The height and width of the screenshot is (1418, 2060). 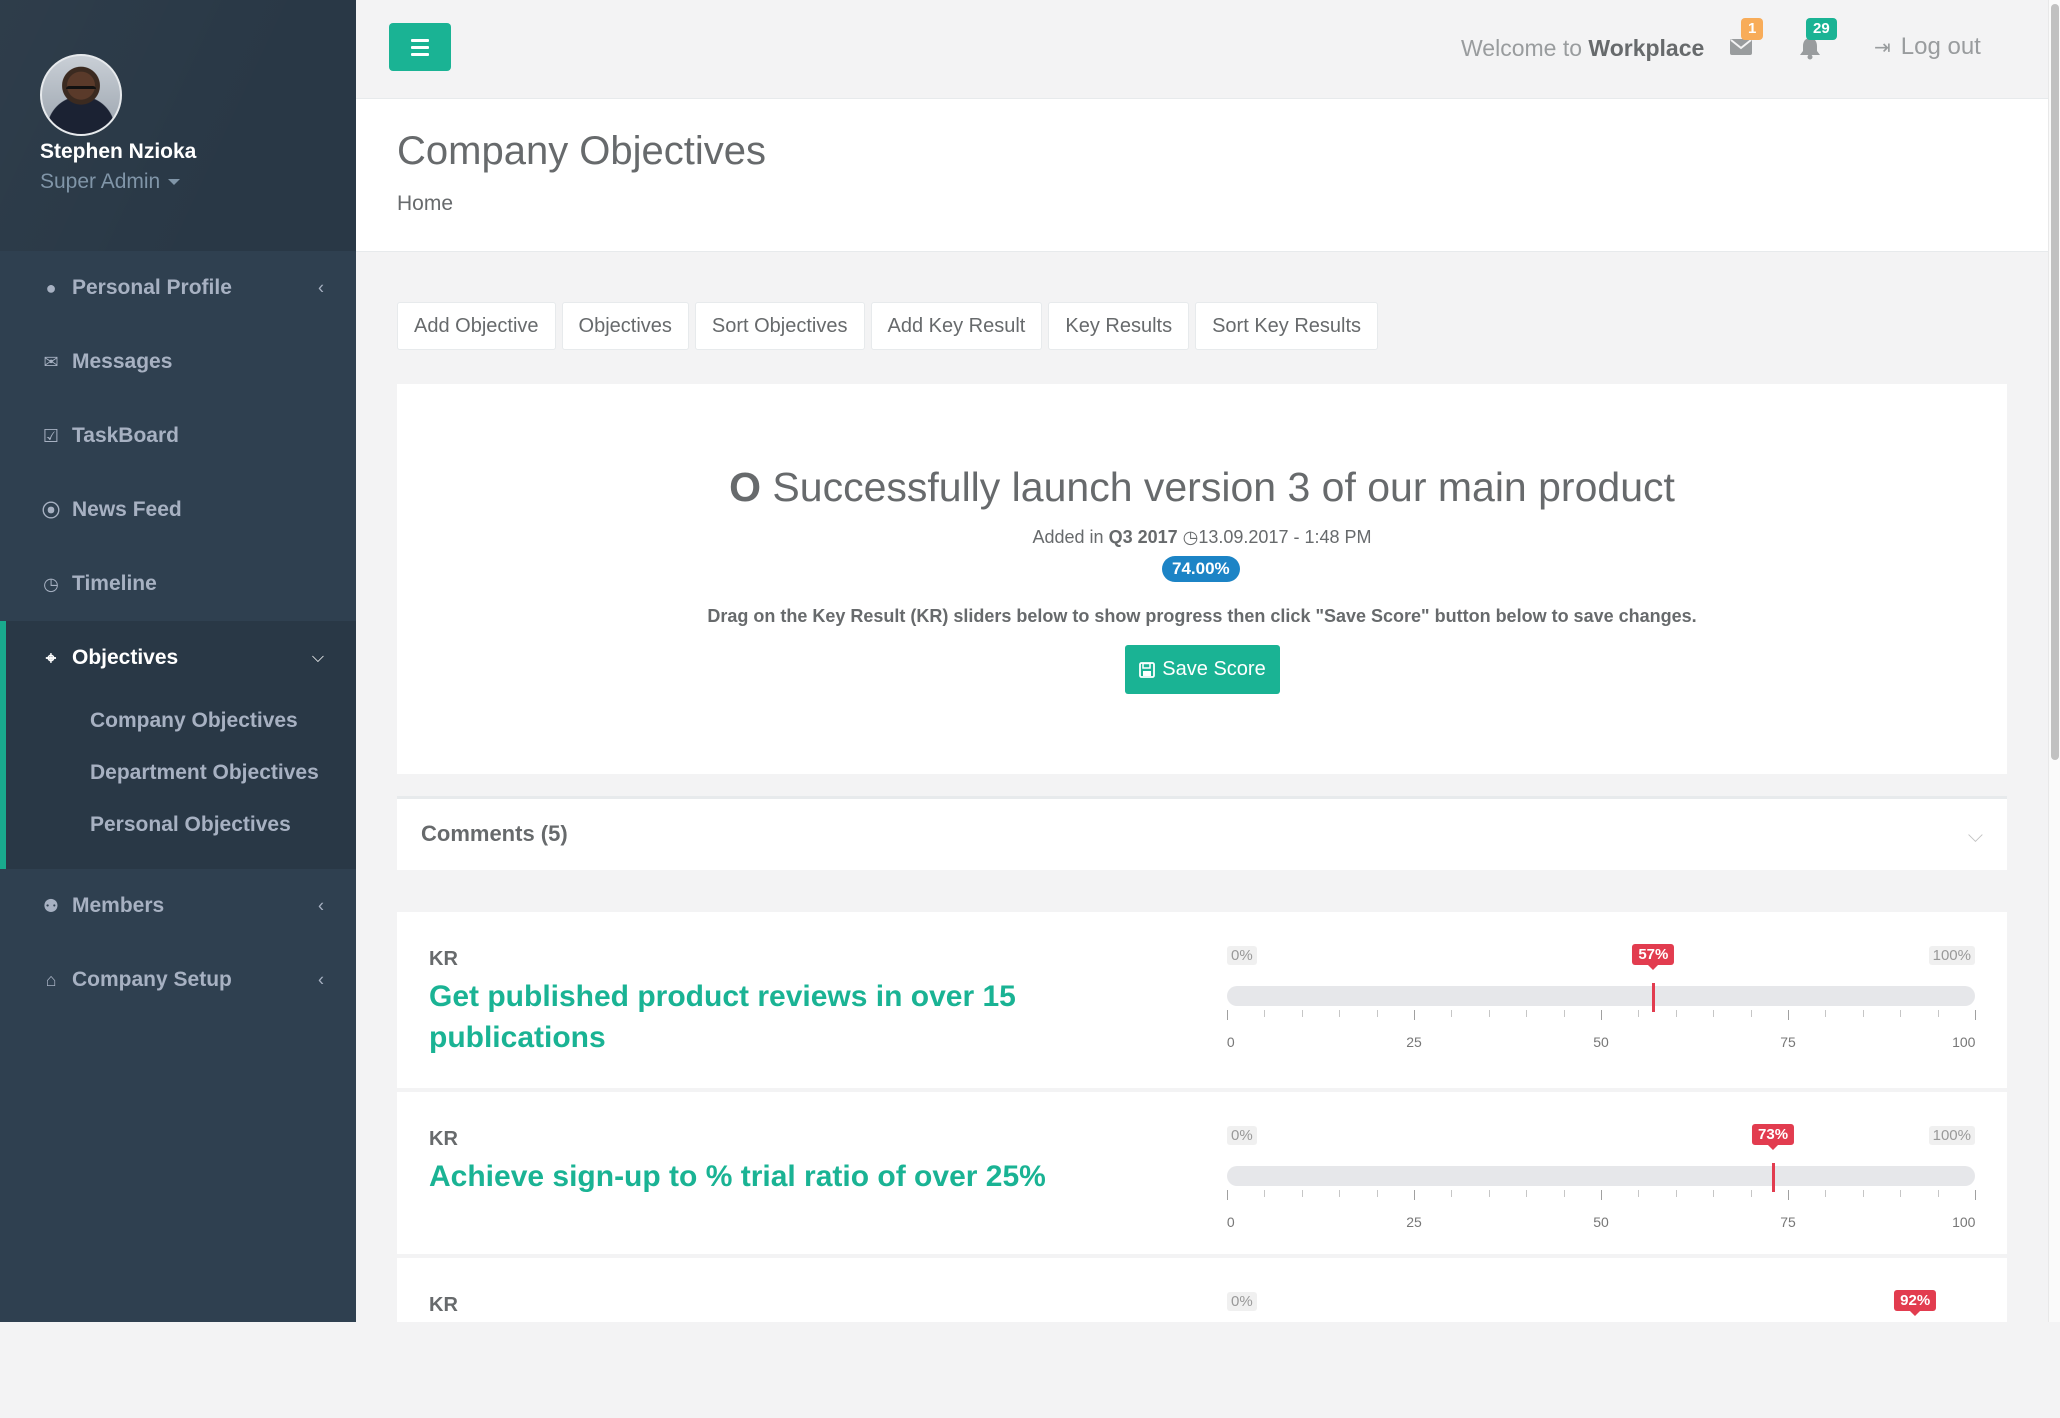 I want to click on sidebar-item-personal-profile: ● Personal Profile ‹, so click(x=178, y=288).